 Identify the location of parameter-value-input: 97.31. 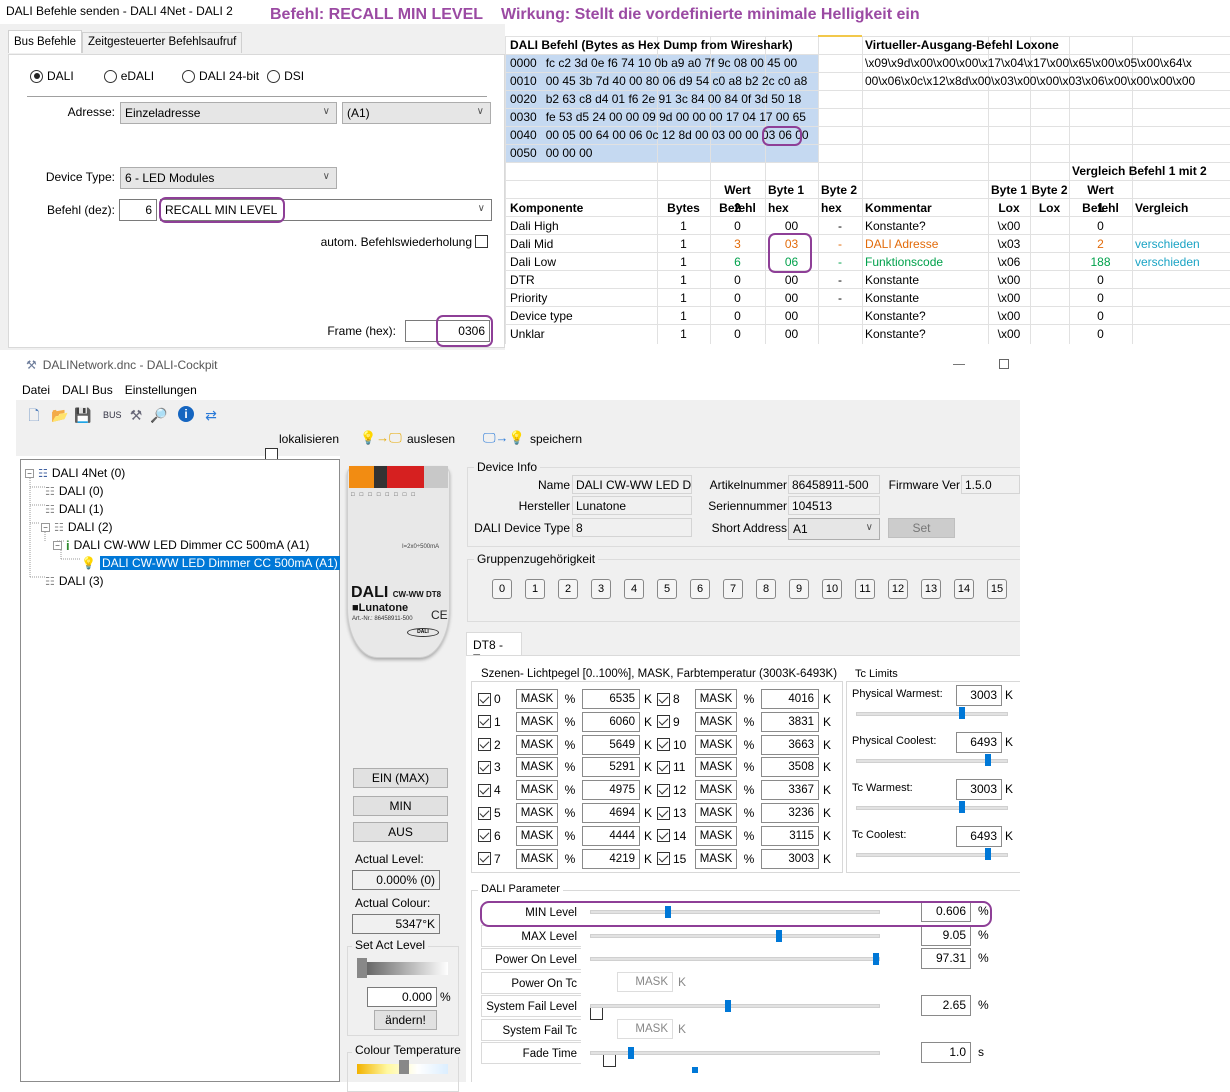
(946, 958).